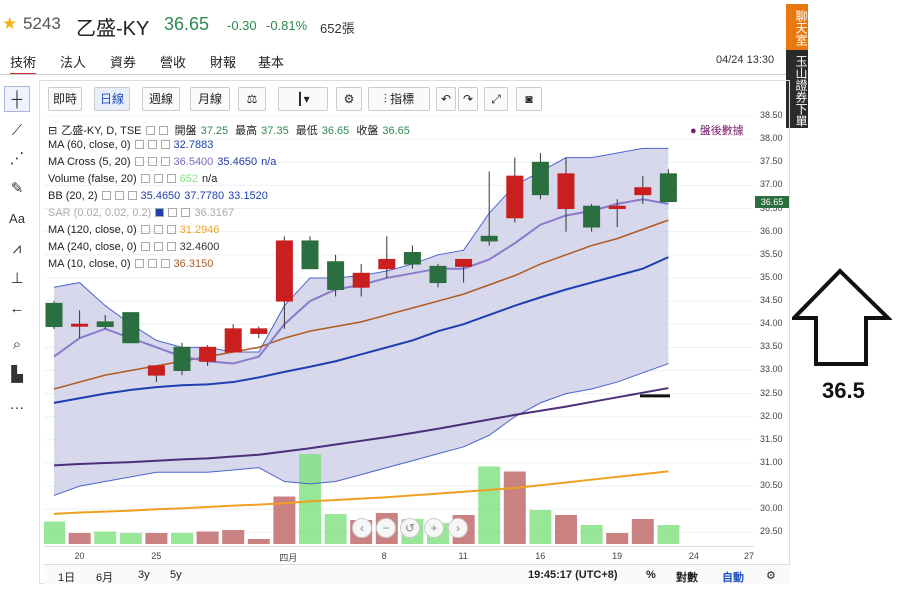 This screenshot has width=900, height=600. I want to click on redo-icon: ↷, so click(468, 99).